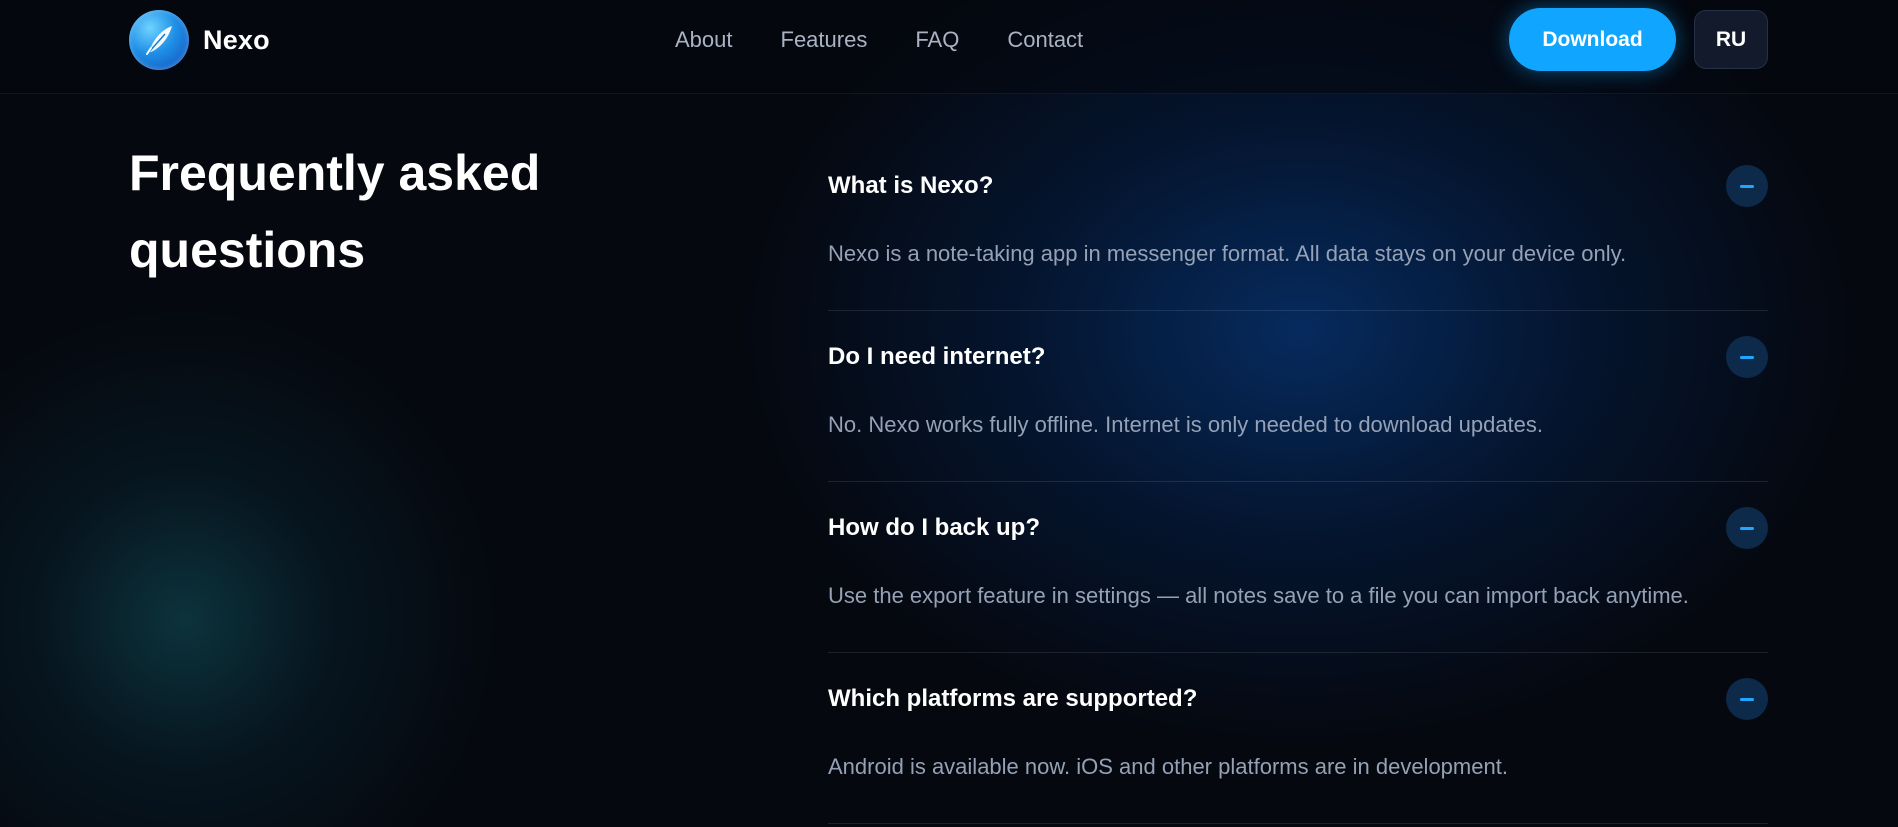  I want to click on faq-section-title: Frequently asked questions, so click(335, 211).